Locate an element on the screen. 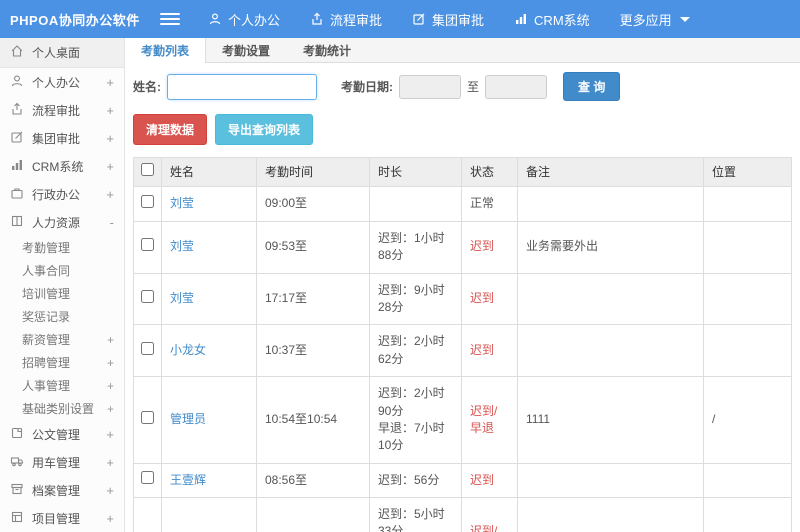  sidebar-item-document-mgmt: 公文管理 + is located at coordinates (62, 434).